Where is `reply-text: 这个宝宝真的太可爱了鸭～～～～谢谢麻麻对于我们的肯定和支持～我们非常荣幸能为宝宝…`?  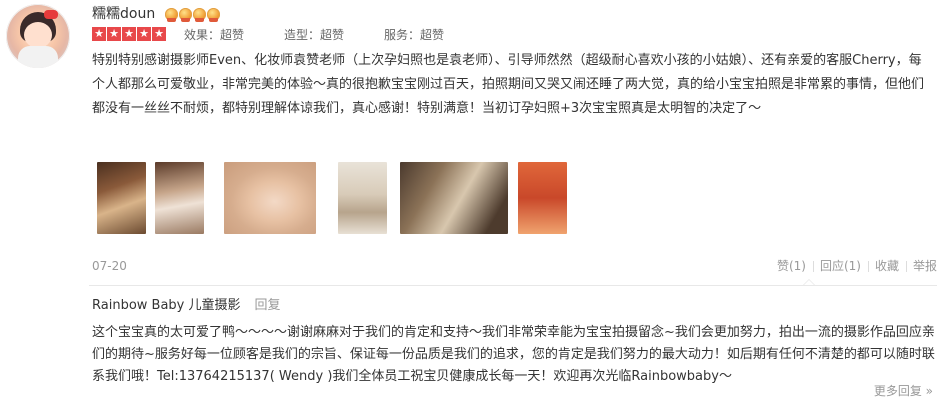 reply-text: 这个宝宝真的太可爱了鸭～～～～谢谢麻麻对于我们的肯定和支持～我们非常荣幸能为宝宝… is located at coordinates (513, 354).